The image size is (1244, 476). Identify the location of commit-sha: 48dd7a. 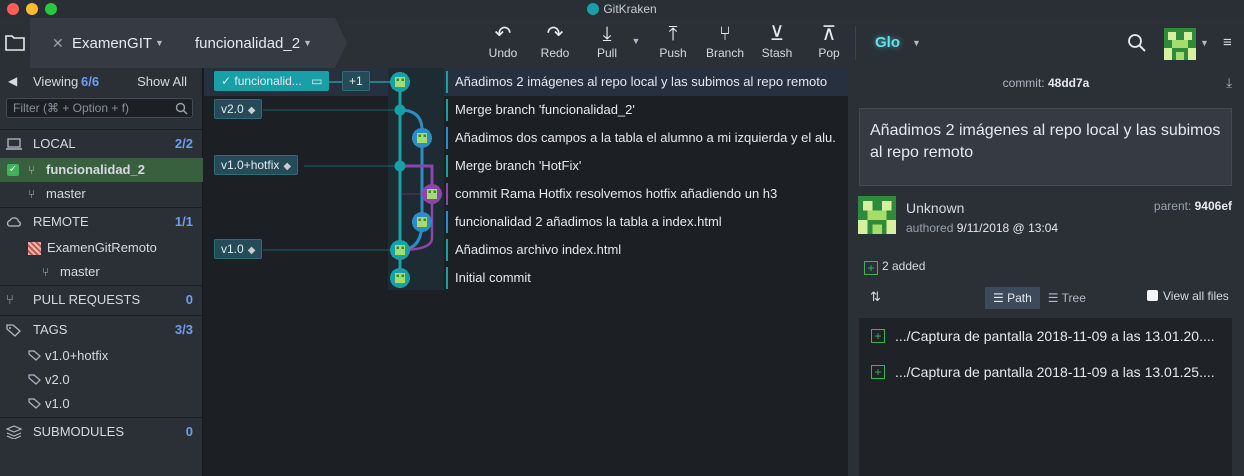
(1068, 83).